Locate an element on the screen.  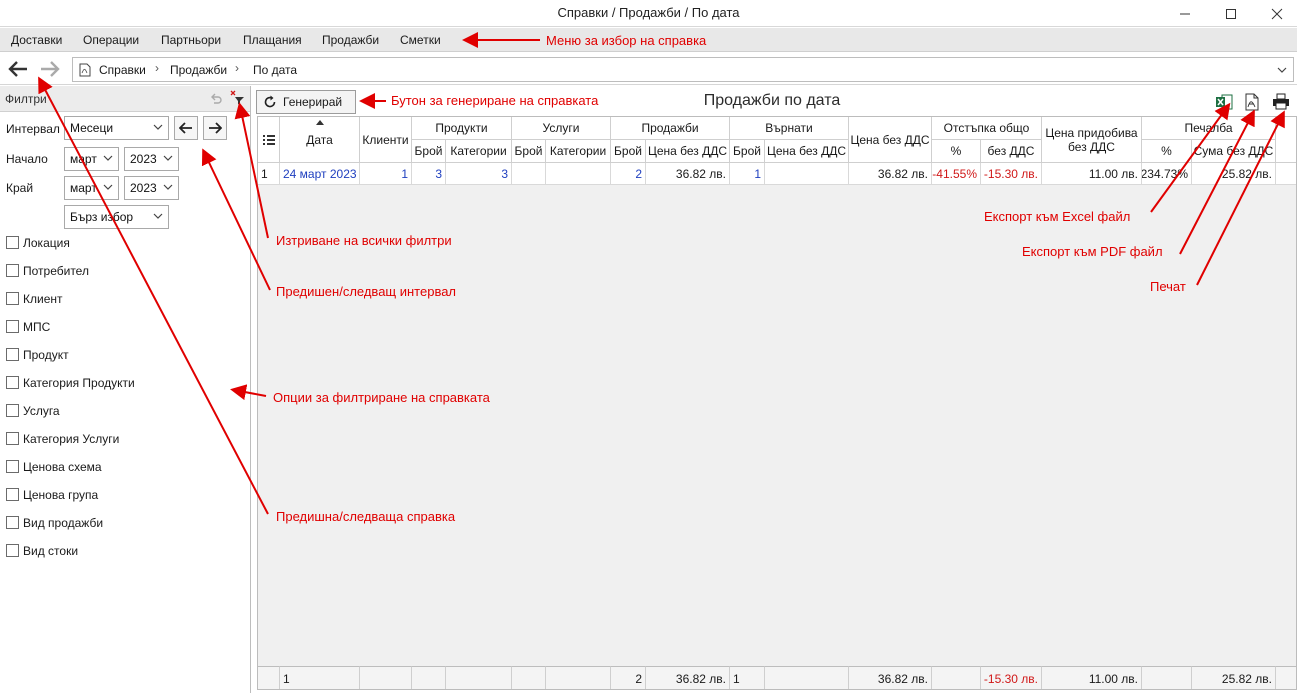
arrow-right-icon is located at coordinates (50, 69).